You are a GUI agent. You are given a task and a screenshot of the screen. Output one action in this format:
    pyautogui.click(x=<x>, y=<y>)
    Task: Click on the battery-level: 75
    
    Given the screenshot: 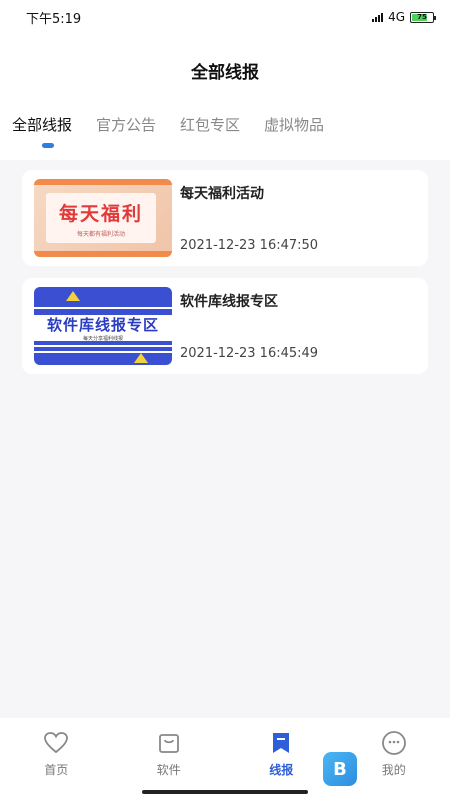 What is the action you would take?
    pyautogui.click(x=422, y=17)
    